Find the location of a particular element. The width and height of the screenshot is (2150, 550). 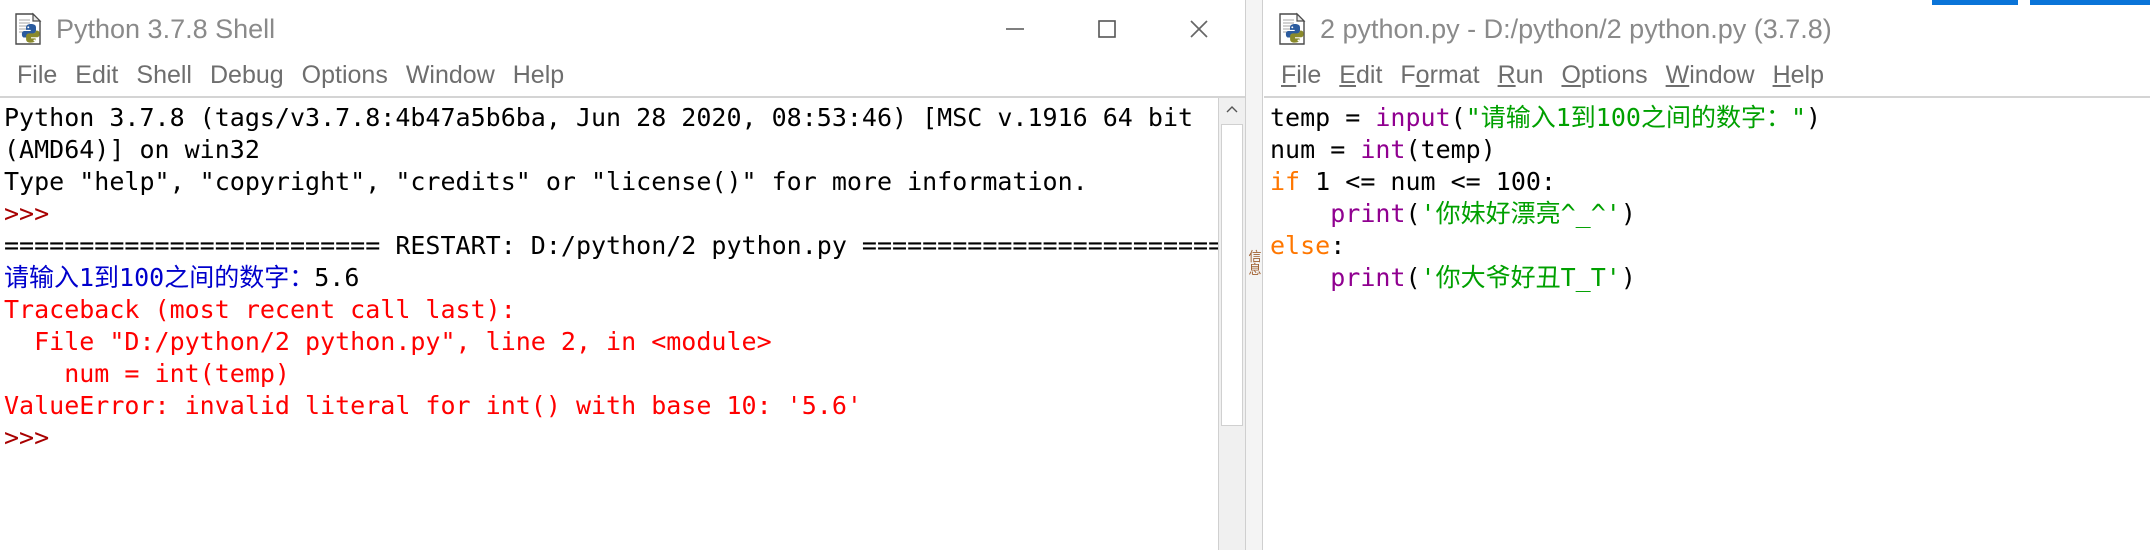

code-token-default: (temp) is located at coordinates (1450, 149).